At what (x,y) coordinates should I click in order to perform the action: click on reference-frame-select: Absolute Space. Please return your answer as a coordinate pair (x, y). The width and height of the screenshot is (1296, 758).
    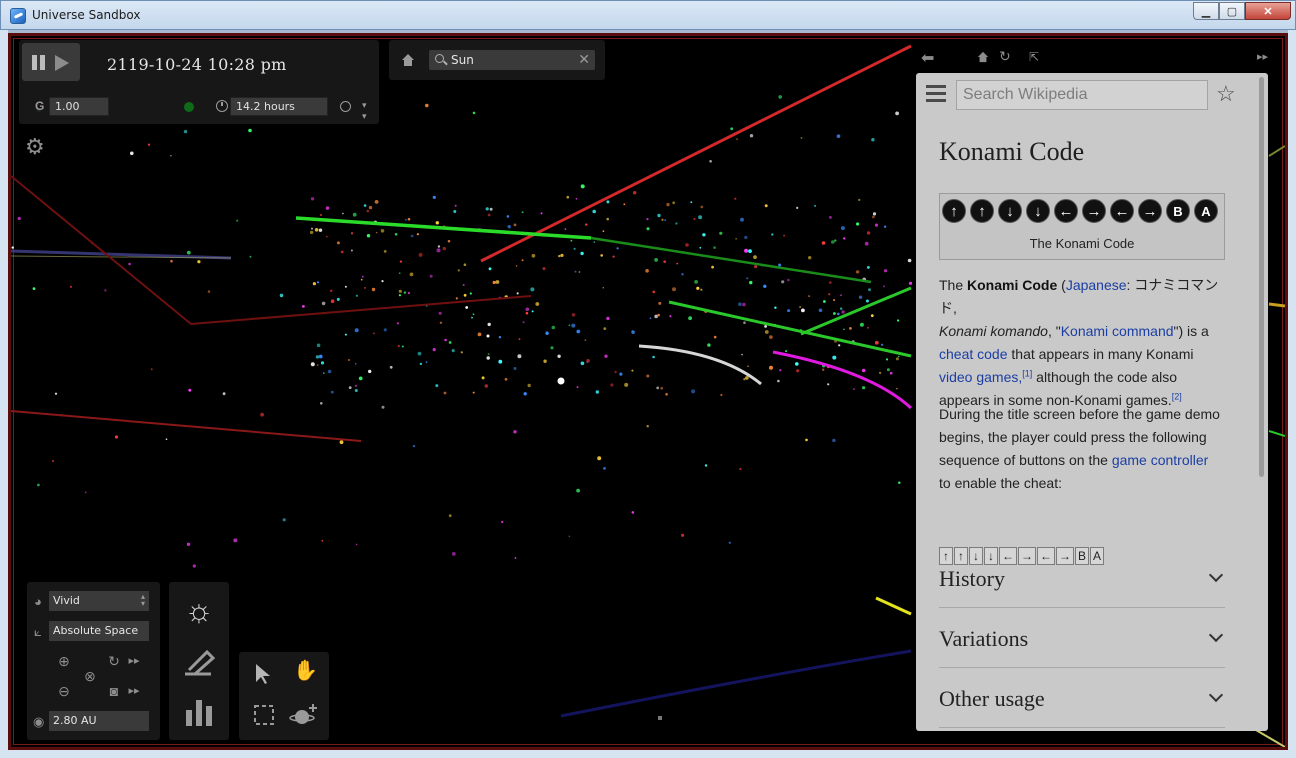
    Looking at the image, I should click on (99, 631).